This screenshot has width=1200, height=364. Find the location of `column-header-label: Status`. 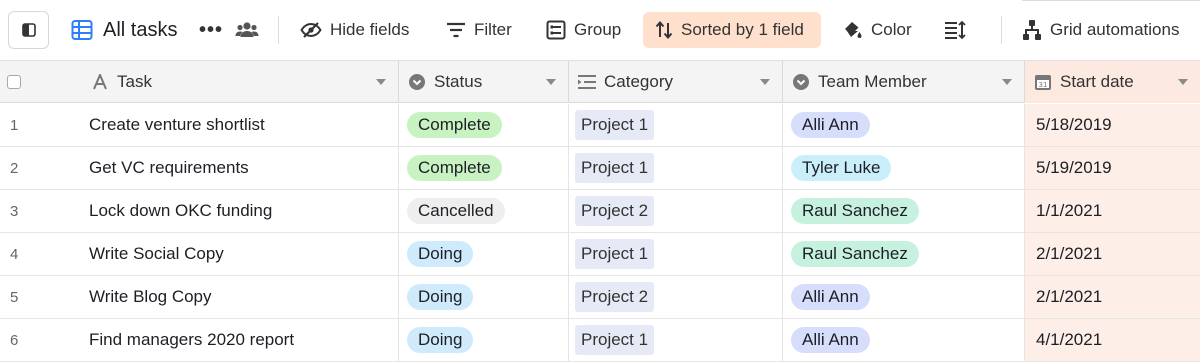

column-header-label: Status is located at coordinates (458, 81).